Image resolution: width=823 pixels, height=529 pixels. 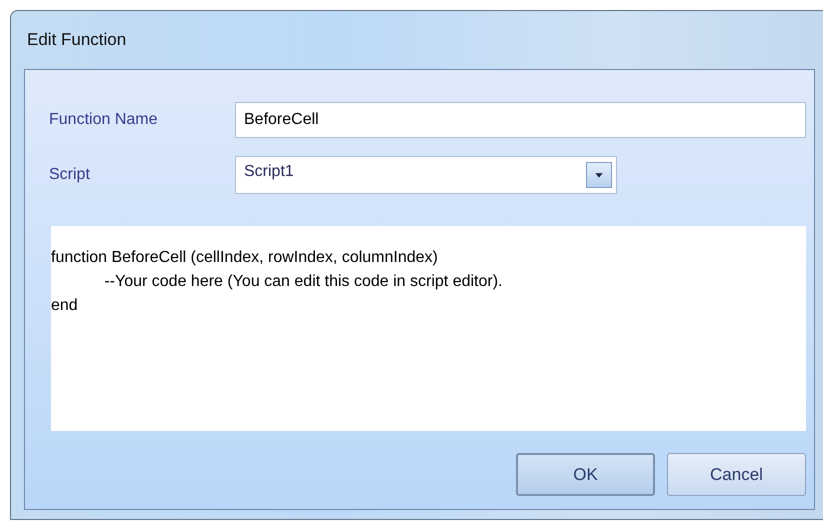 What do you see at coordinates (426, 175) in the screenshot?
I see `script-dropdown: Script1` at bounding box center [426, 175].